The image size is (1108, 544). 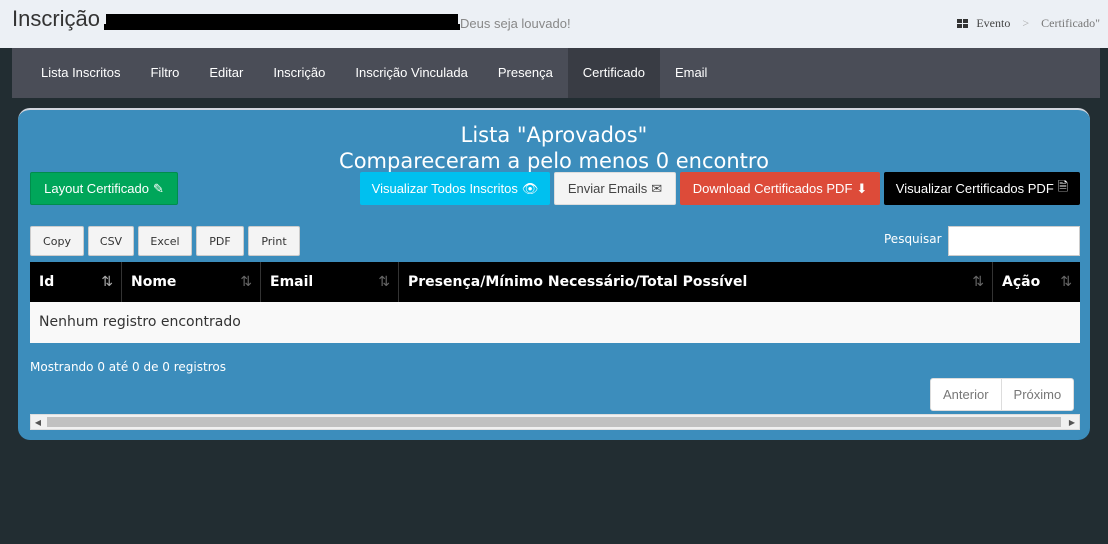 What do you see at coordinates (1037, 394) in the screenshot?
I see `next-page-button: Próximo` at bounding box center [1037, 394].